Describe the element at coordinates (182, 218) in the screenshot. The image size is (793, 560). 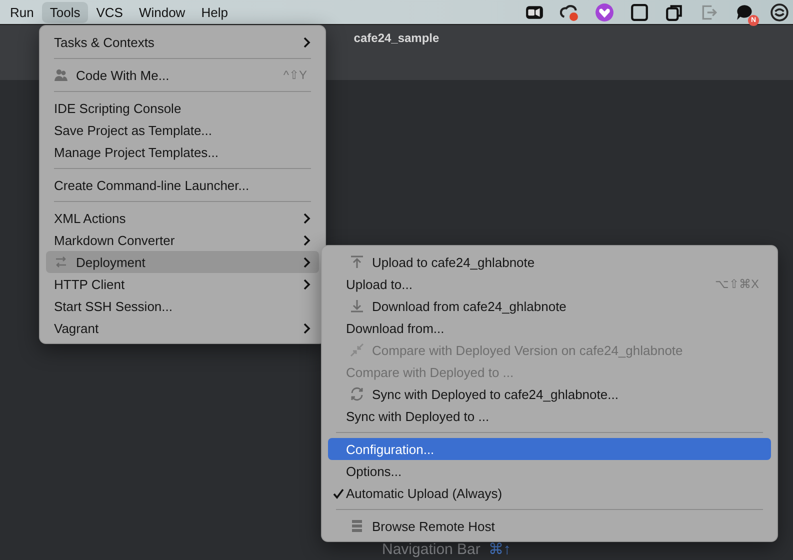
I see `menu-item: XML Actions` at that location.